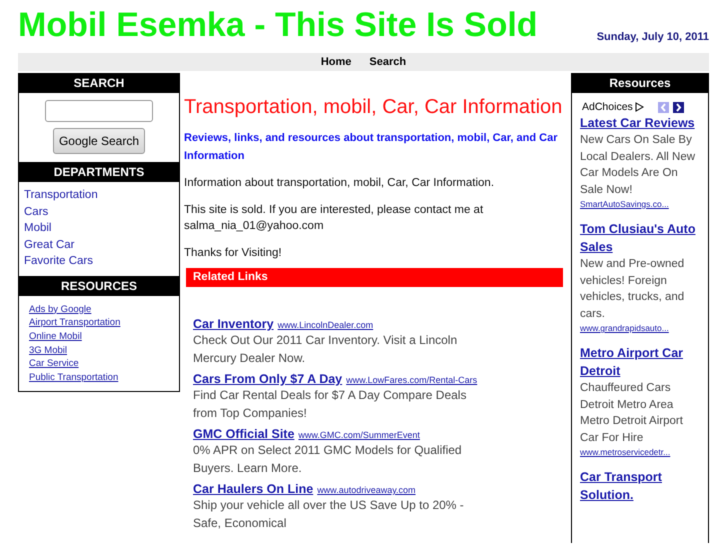  I want to click on ad-description: New and Pre-owned vehicles! Foreign vehicles, trucks, and cars., so click(633, 289).